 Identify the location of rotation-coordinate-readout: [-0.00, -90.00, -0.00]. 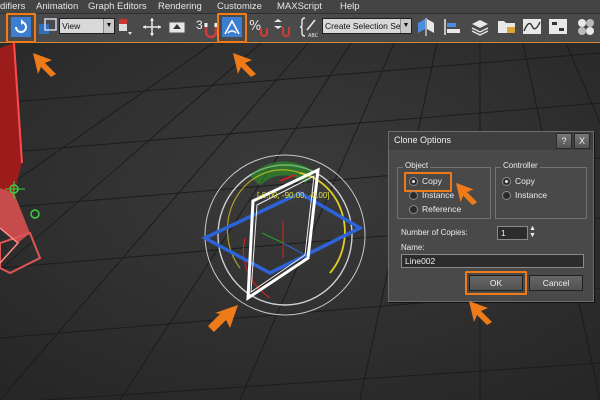
(293, 195).